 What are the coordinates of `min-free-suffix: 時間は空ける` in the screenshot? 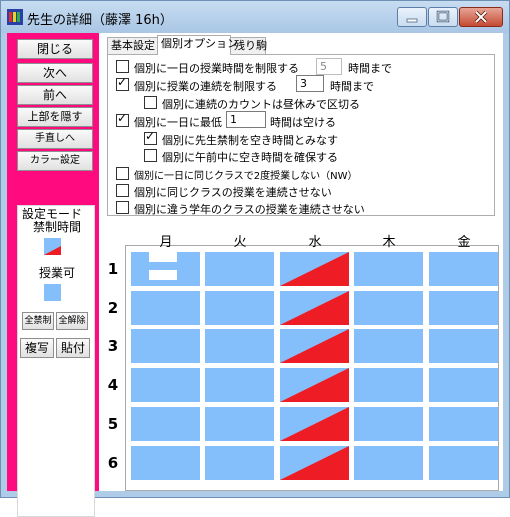 It's located at (303, 122).